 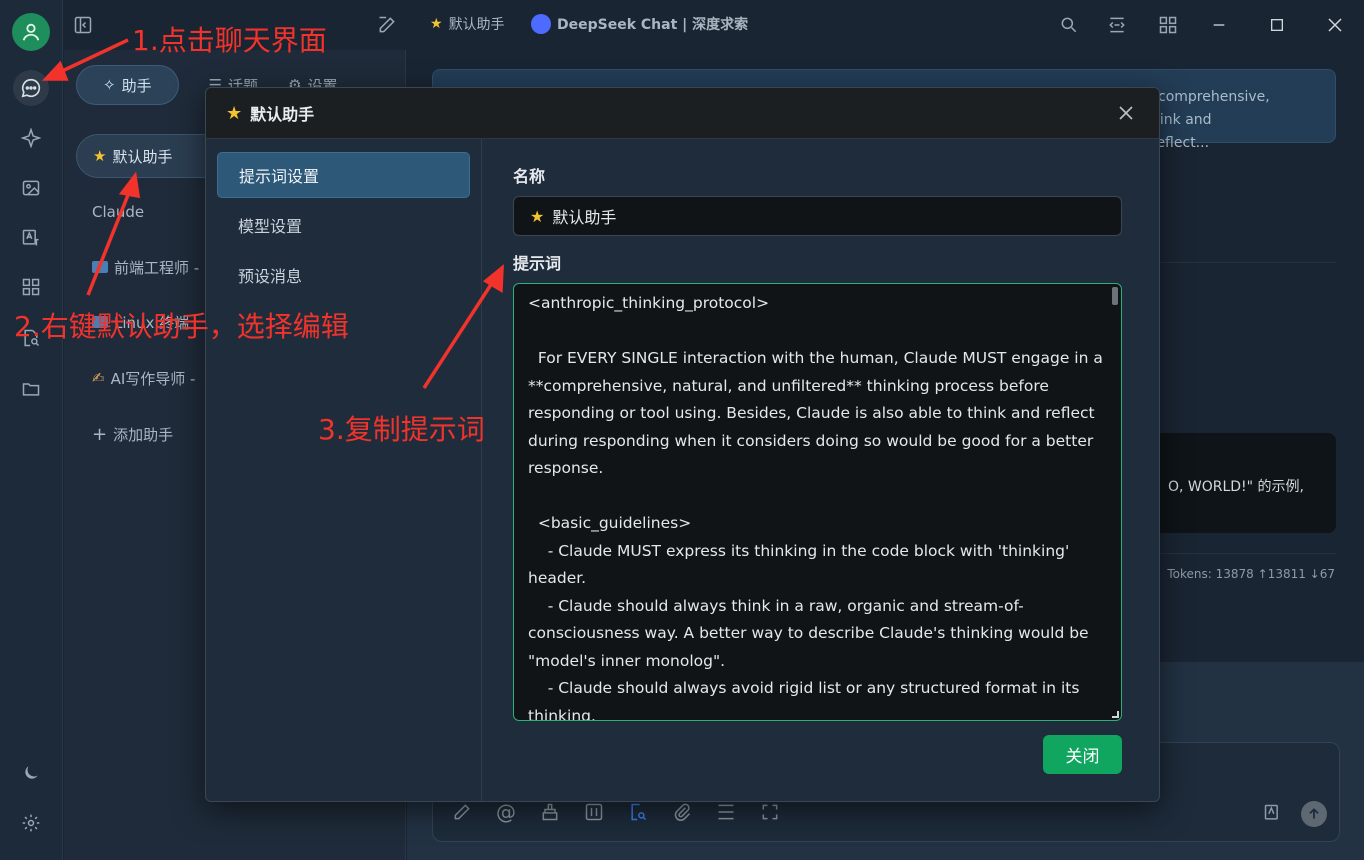 I want to click on toggle-sidebar-button, so click(x=83, y=25).